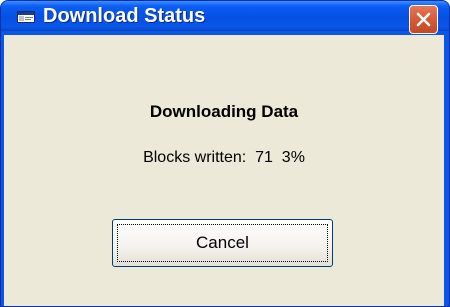 The image size is (450, 307). Describe the element at coordinates (224, 111) in the screenshot. I see `status-heading: Downloading Data` at that location.